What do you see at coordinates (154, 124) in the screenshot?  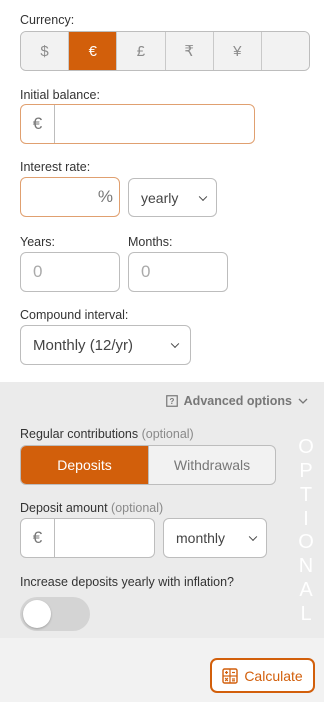 I see `initial-balance-input` at bounding box center [154, 124].